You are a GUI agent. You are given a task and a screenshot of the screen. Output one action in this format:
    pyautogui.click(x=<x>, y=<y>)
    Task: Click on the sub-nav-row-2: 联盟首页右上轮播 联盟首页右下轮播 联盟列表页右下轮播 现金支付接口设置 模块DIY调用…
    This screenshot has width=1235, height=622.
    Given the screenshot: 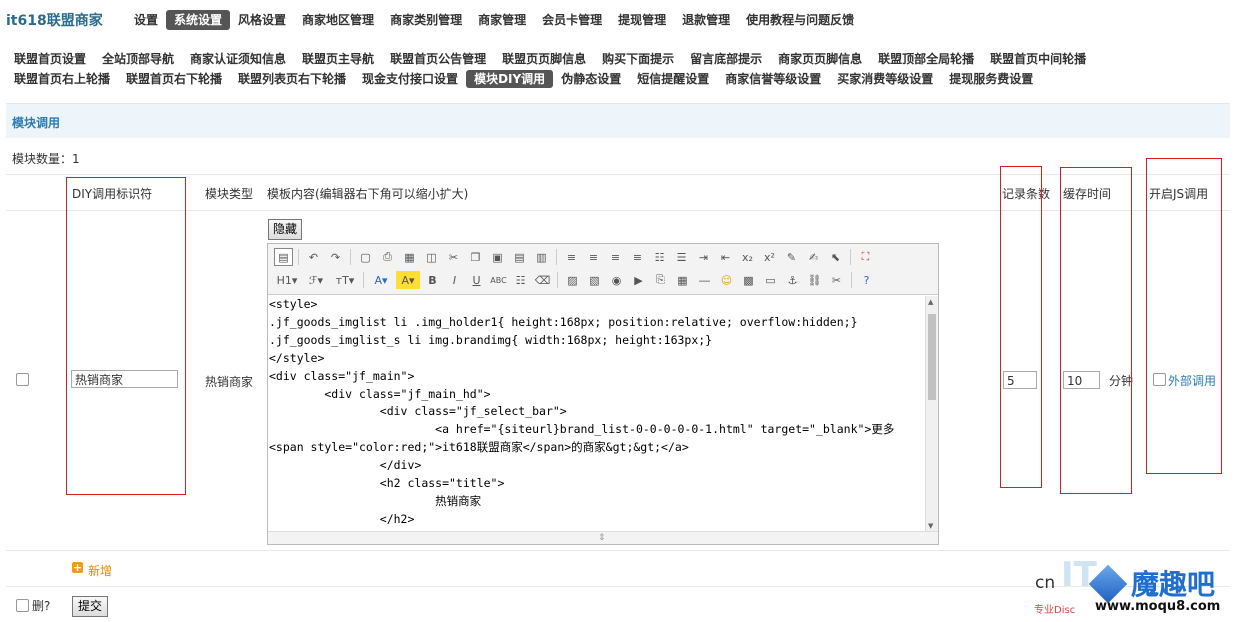 What is the action you would take?
    pyautogui.click(x=618, y=79)
    